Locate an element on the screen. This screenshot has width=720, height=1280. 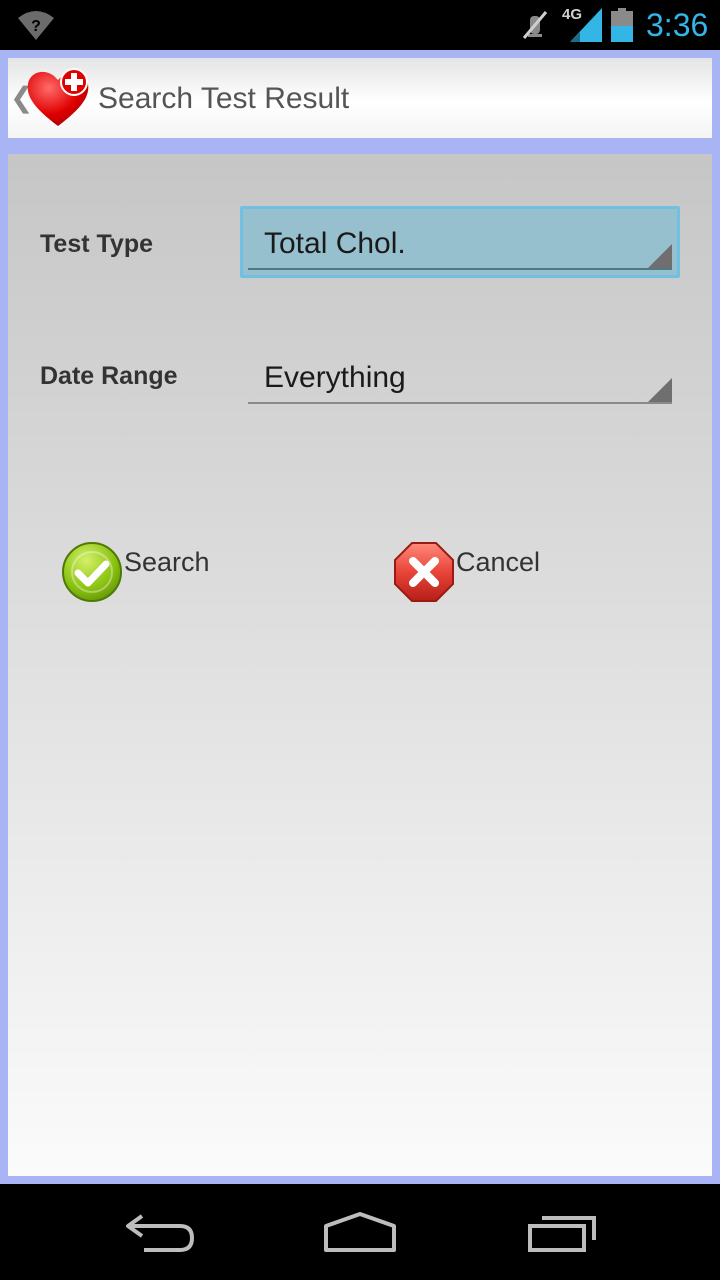
cancel-button-label: Cancel is located at coordinates (498, 562).